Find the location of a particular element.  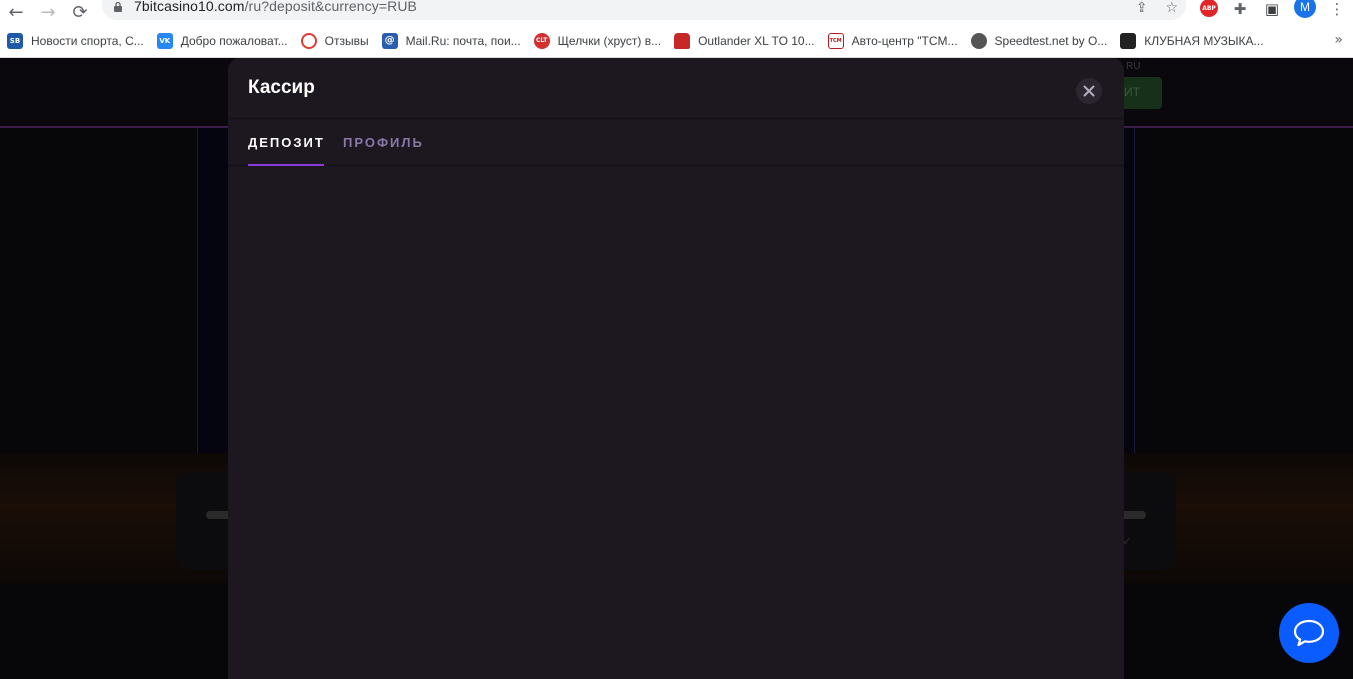

live-chat-button is located at coordinates (1309, 633).